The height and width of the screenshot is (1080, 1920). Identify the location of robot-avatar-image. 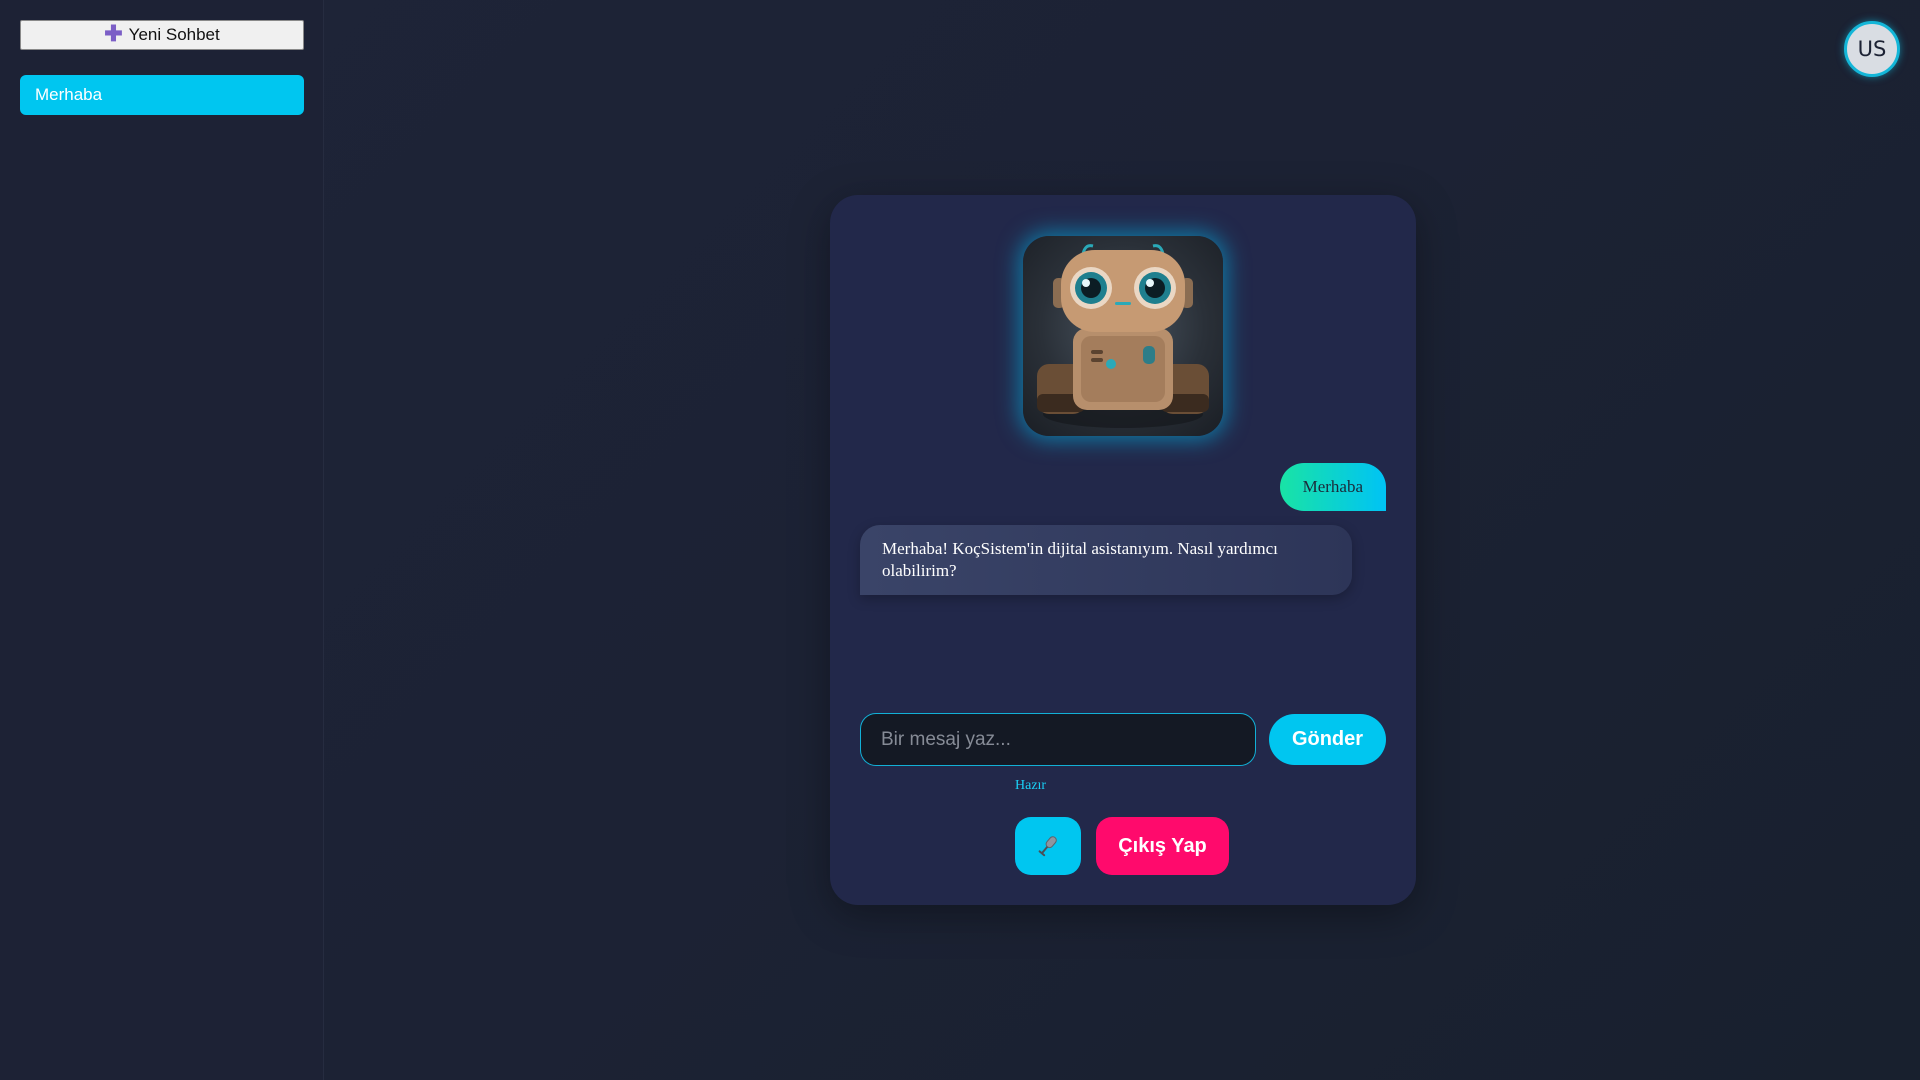
(1123, 336).